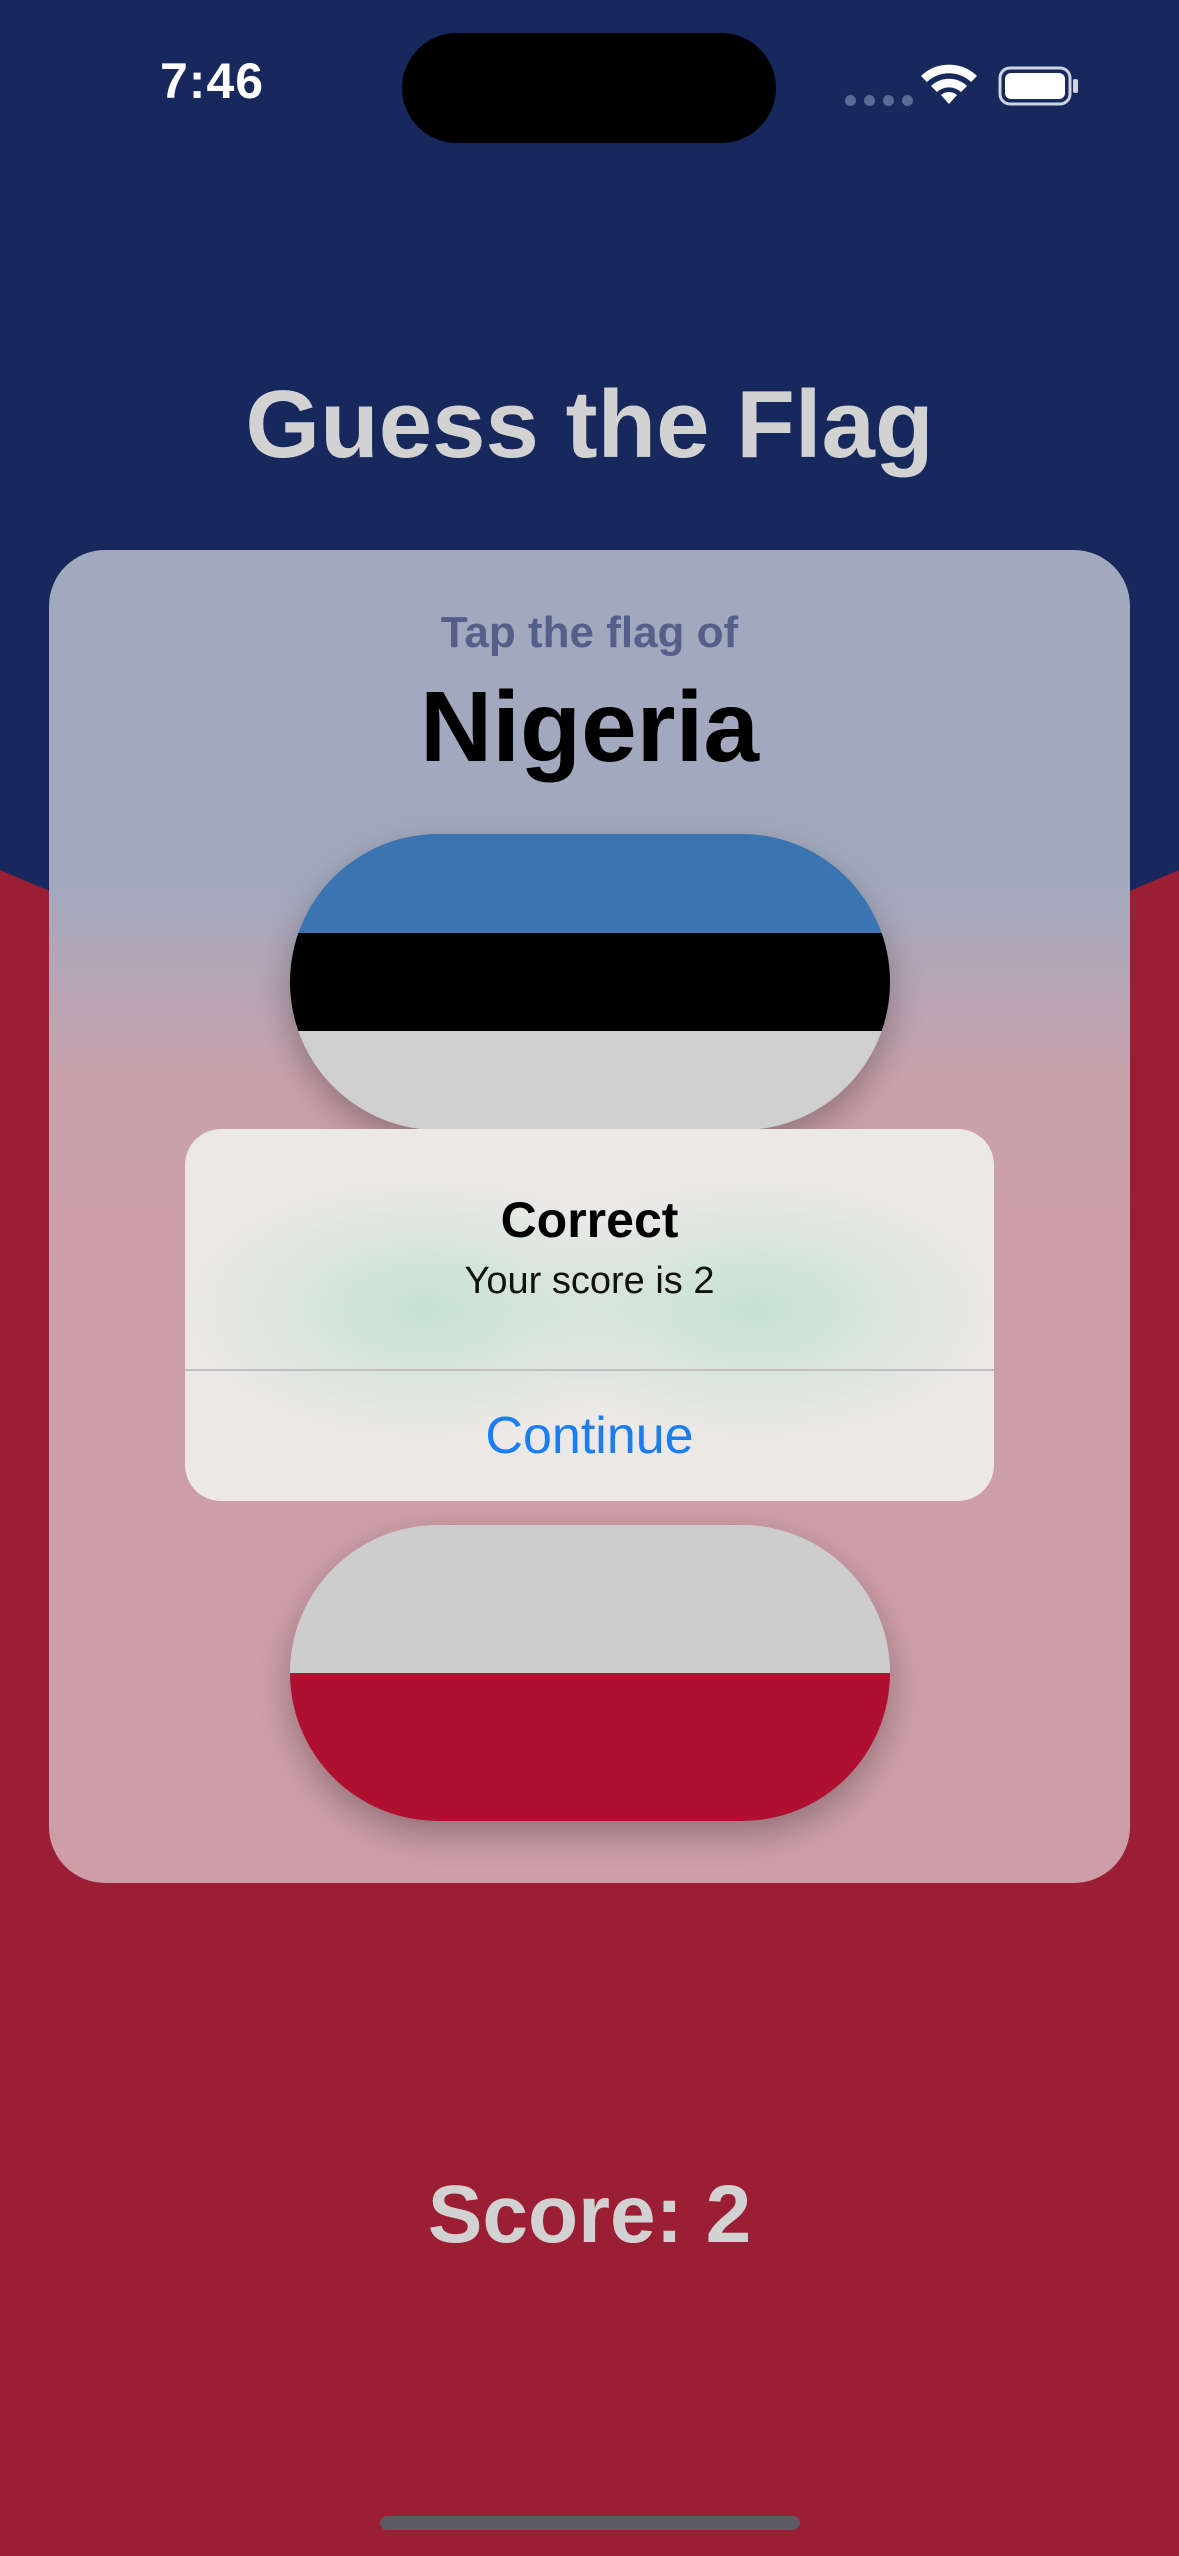  What do you see at coordinates (589, 1220) in the screenshot?
I see `alert-title: Correct` at bounding box center [589, 1220].